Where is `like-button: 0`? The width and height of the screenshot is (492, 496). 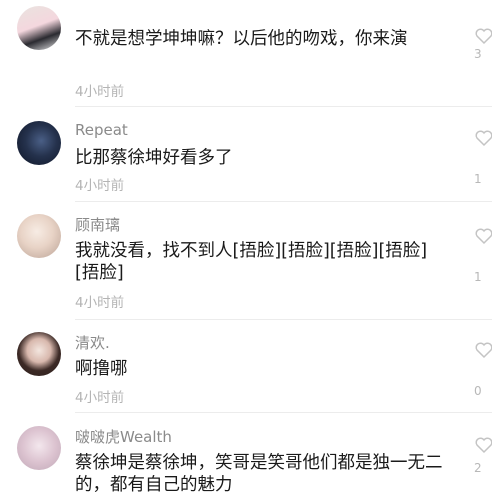
like-button: 0 is located at coordinates (483, 369).